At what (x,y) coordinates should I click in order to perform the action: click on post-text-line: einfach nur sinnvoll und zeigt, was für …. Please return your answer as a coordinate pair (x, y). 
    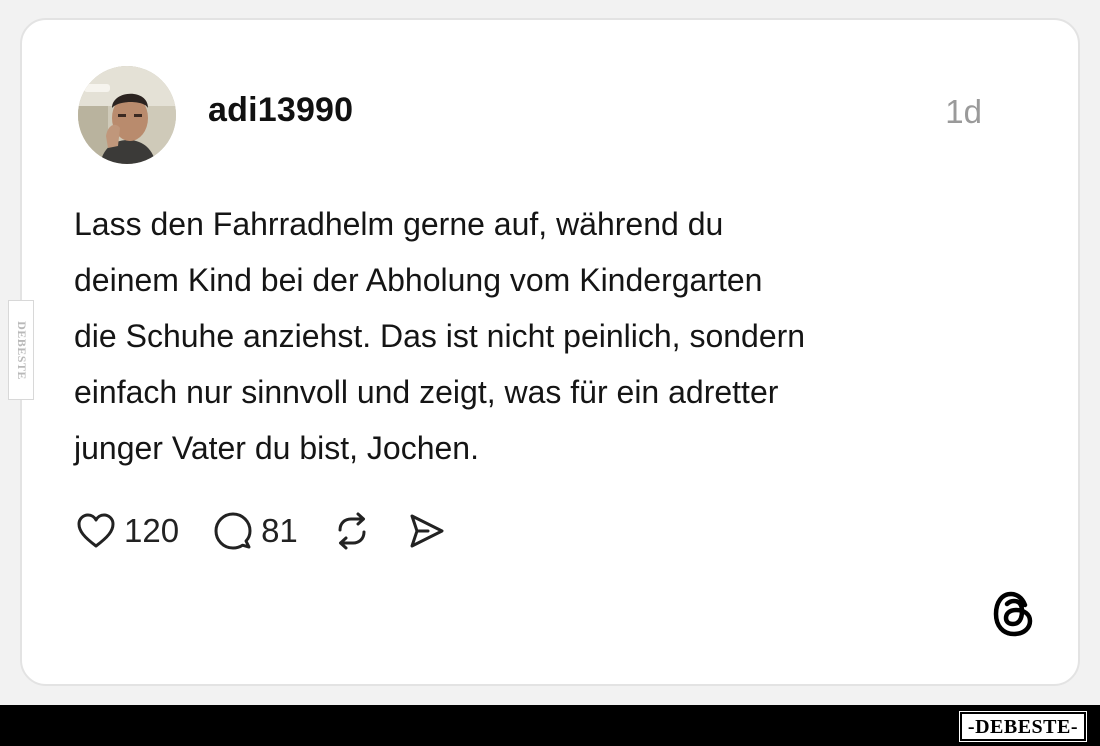
    Looking at the image, I should click on (426, 392).